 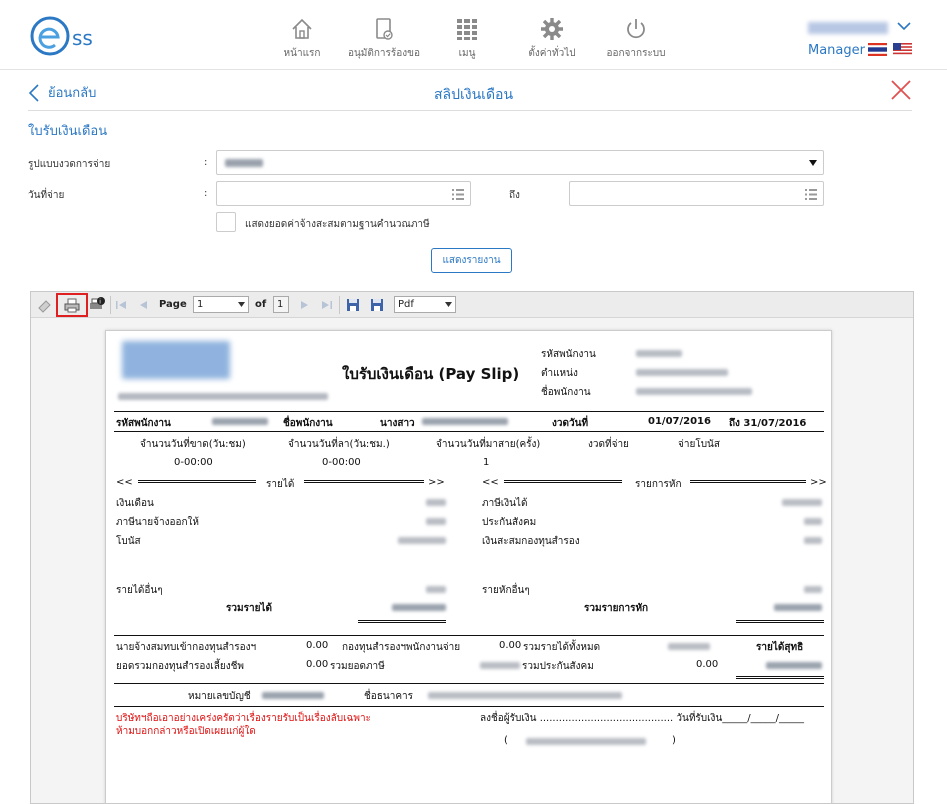 I want to click on fund-employer-value: 0.00, so click(x=317, y=645).